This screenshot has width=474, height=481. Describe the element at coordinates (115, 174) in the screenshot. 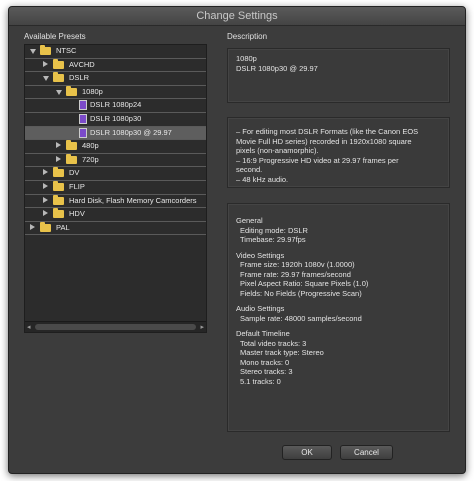

I see `preset-folder: DV` at that location.